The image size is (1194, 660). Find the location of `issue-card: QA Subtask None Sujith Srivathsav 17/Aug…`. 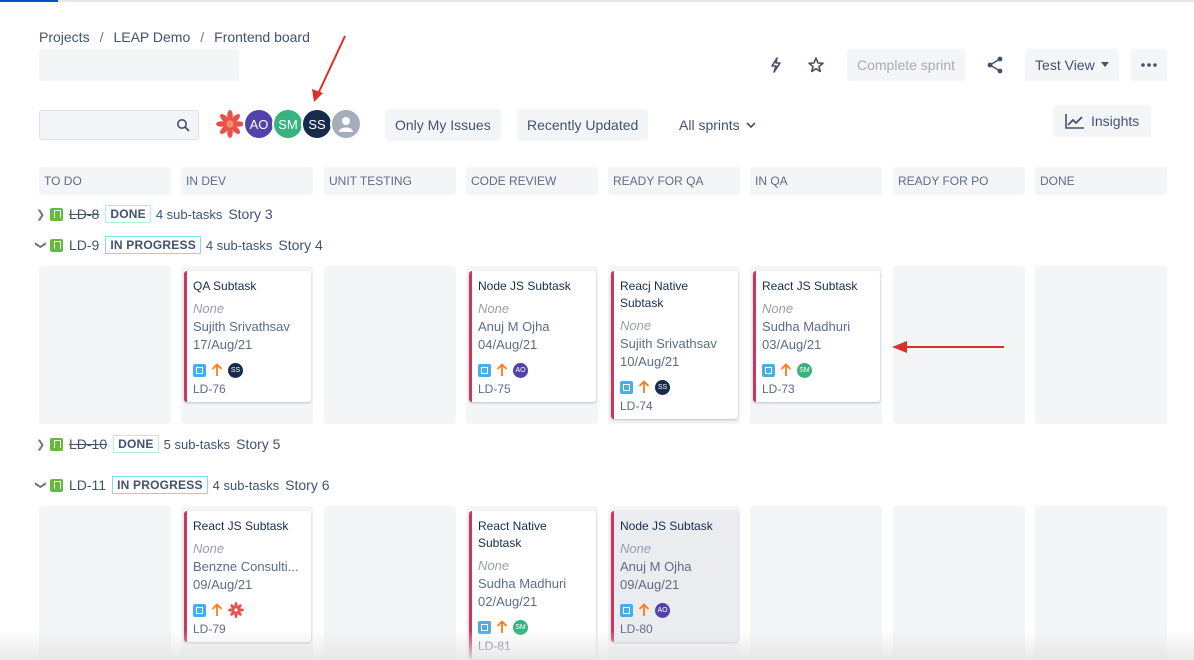

issue-card: QA Subtask None Sujith Srivathsav 17/Aug… is located at coordinates (247, 336).